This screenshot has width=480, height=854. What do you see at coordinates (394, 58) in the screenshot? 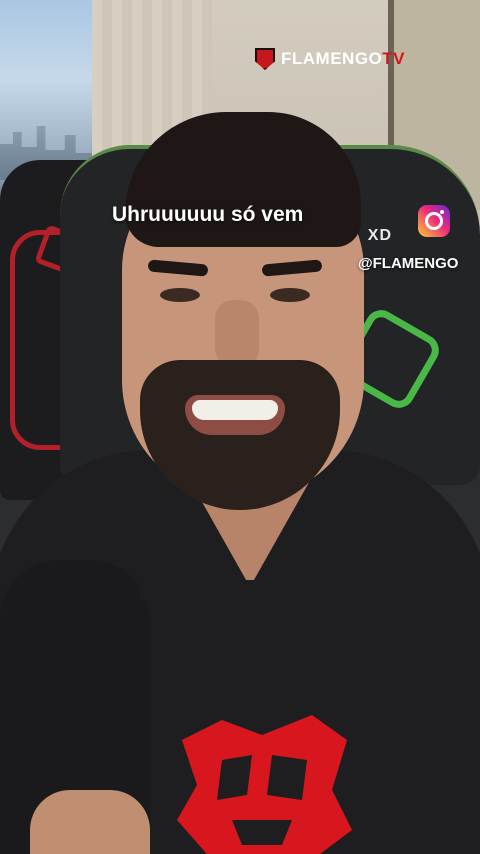
I see `logo-suffix: TV` at bounding box center [394, 58].